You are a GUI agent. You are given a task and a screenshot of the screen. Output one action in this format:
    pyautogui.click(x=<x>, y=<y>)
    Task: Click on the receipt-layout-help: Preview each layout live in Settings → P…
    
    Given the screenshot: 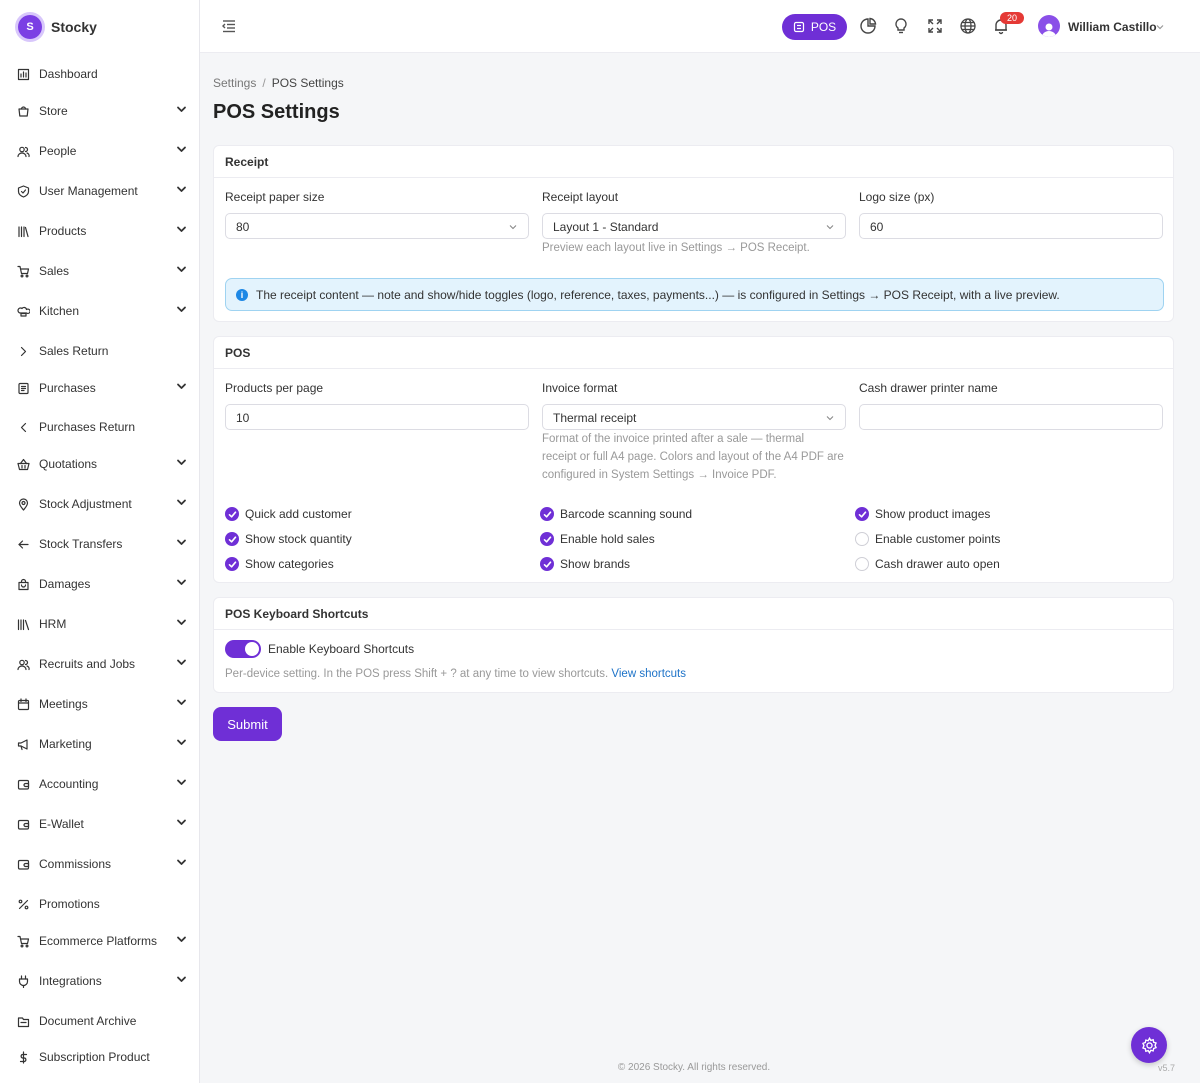 What is the action you would take?
    pyautogui.click(x=676, y=248)
    